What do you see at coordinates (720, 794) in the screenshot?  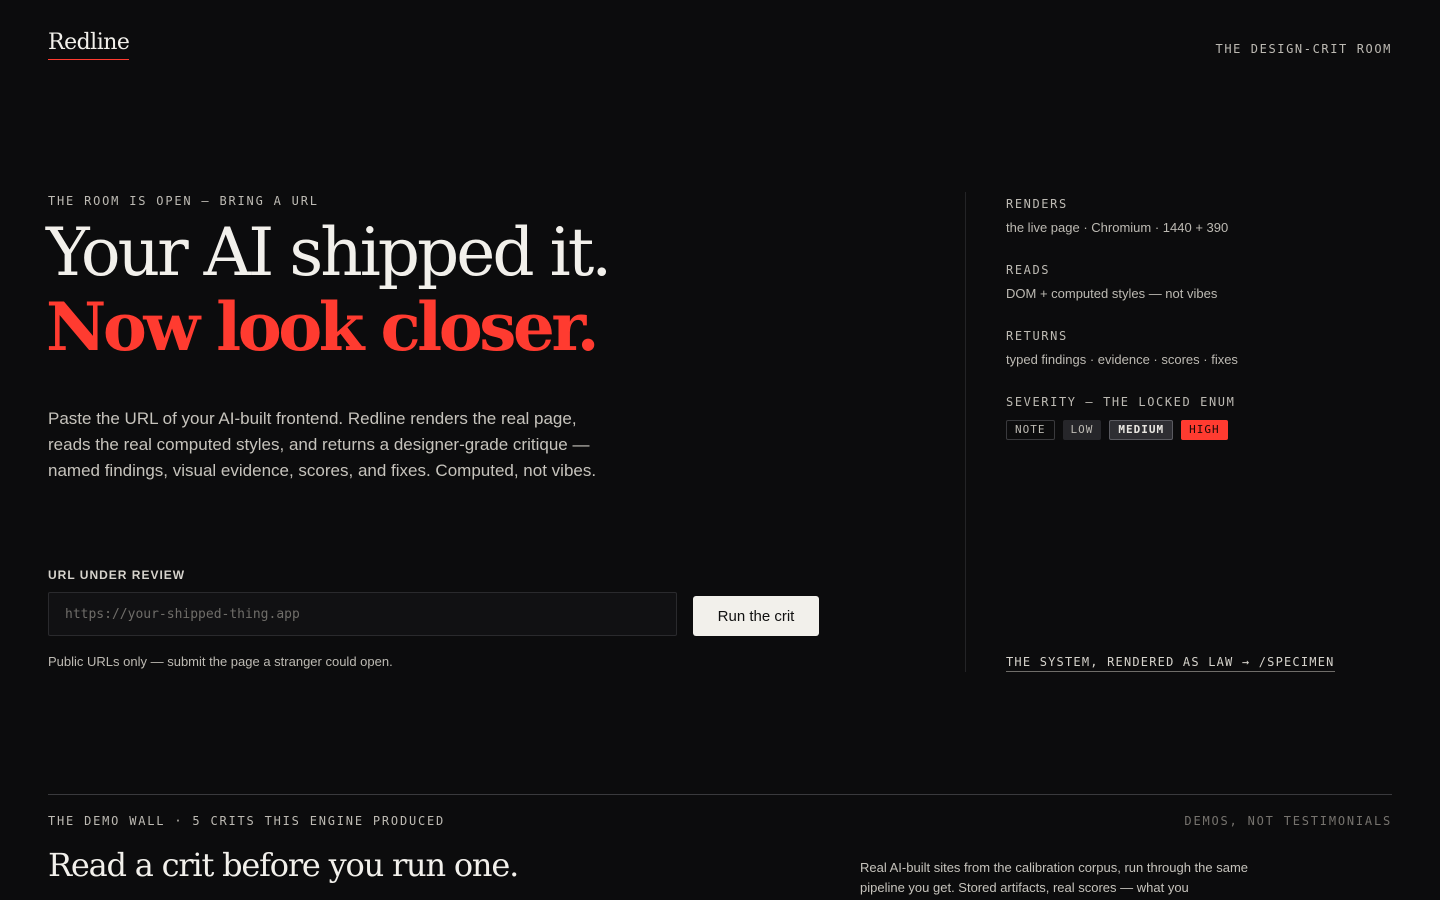 I see `section-divider` at bounding box center [720, 794].